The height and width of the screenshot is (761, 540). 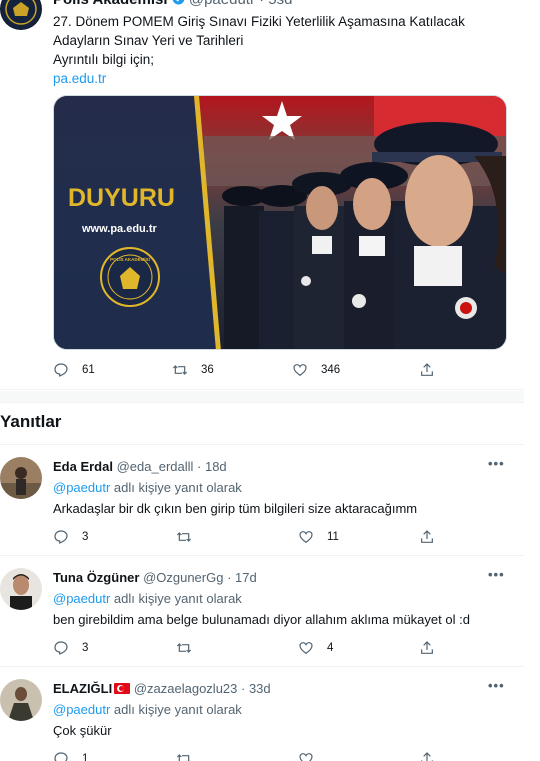 I want to click on tweet-text-line: Ayrıntılı bilgi için;, so click(x=104, y=59).